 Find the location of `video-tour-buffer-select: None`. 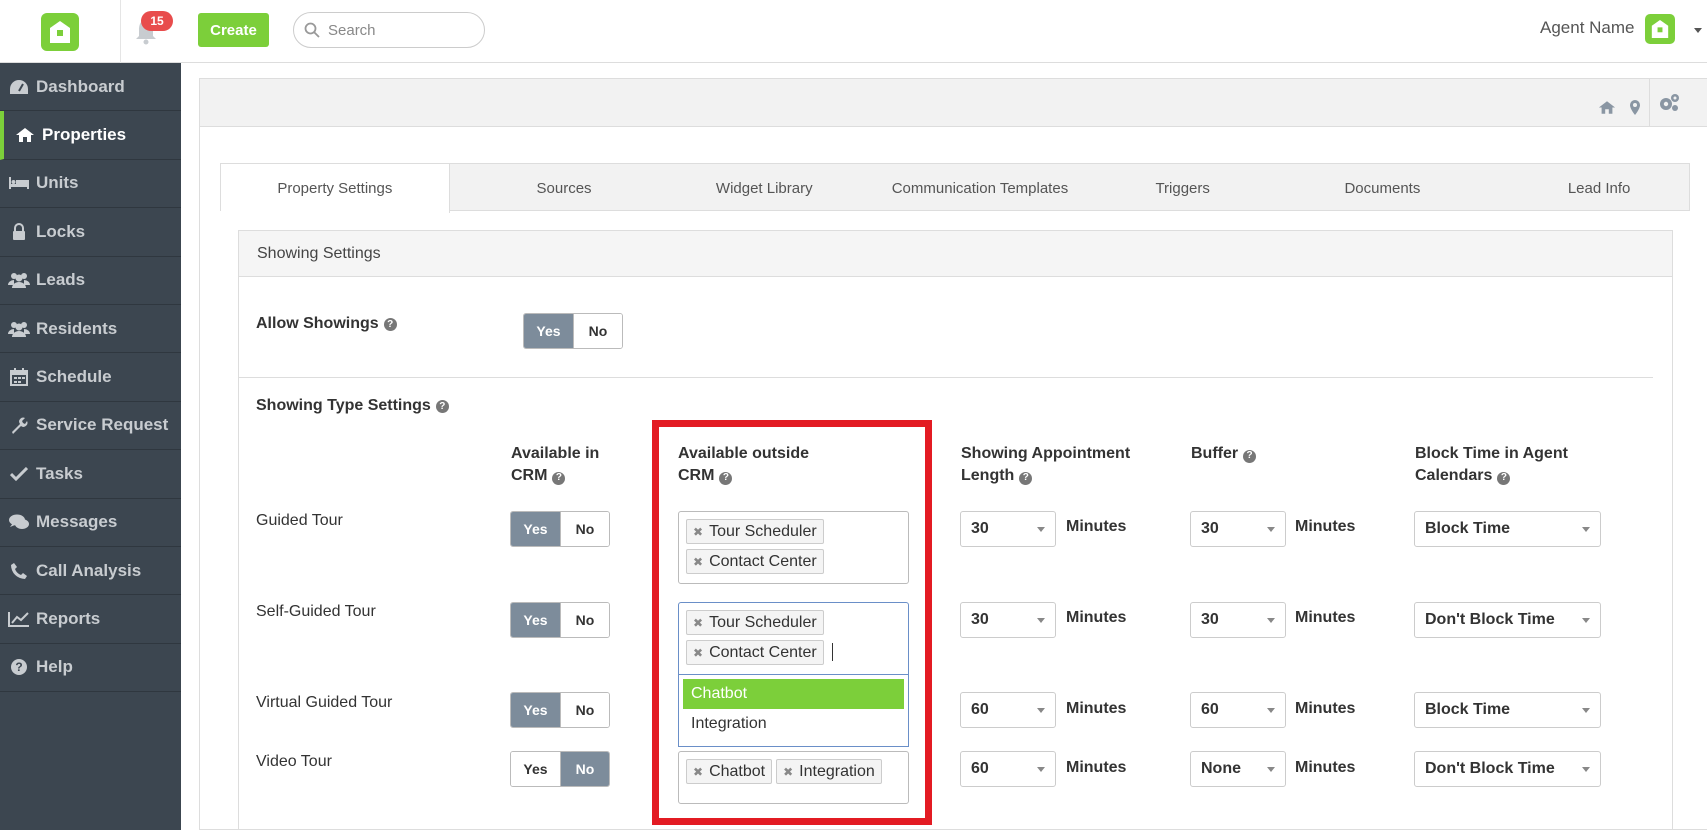

video-tour-buffer-select: None is located at coordinates (1238, 769).